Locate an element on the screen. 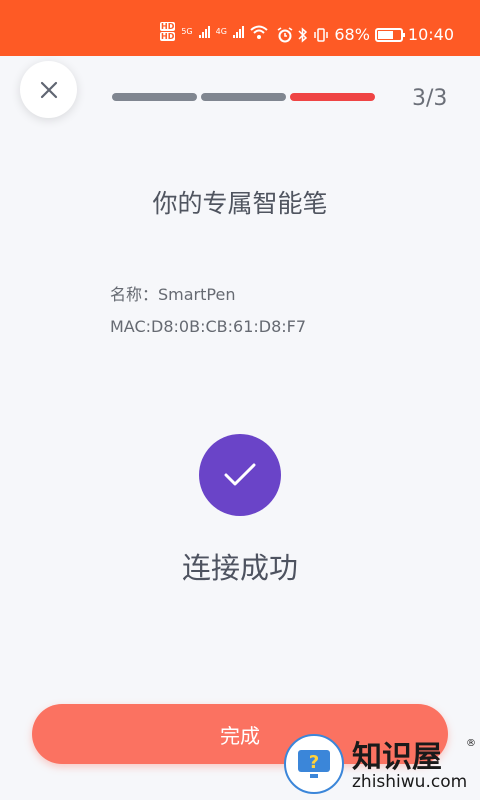 Image resolution: width=480 pixels, height=800 pixels. battery-icon is located at coordinates (389, 34).